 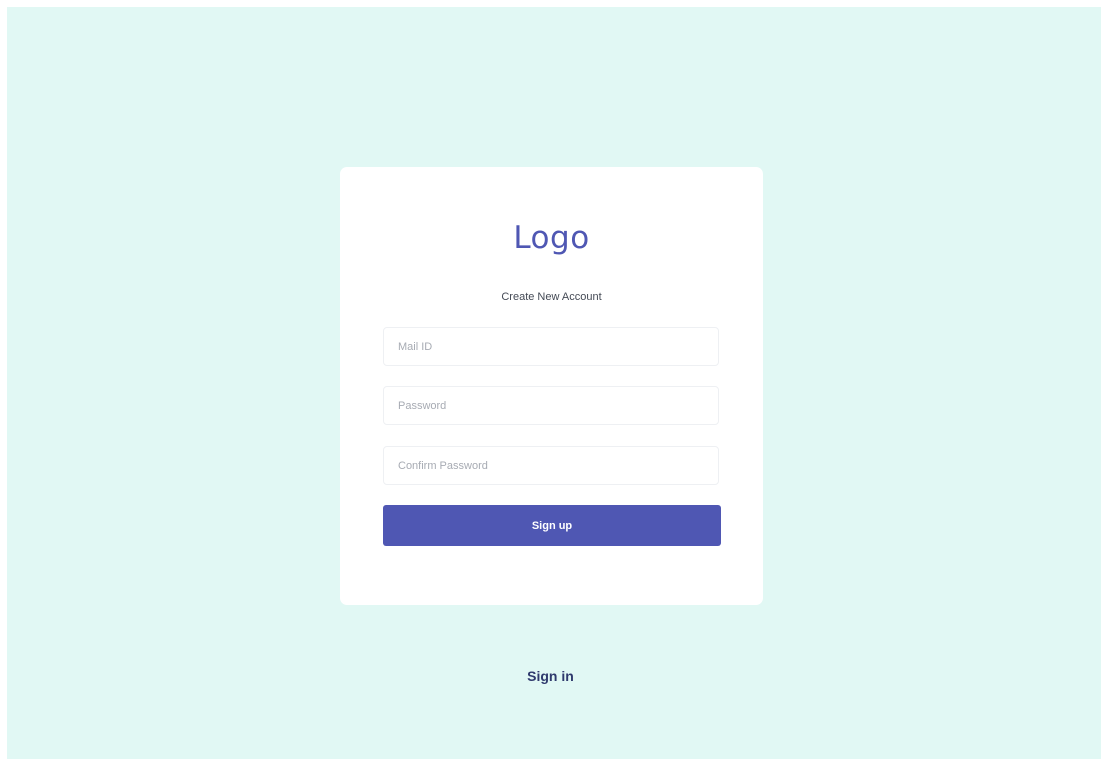 I want to click on password-input, so click(x=551, y=405).